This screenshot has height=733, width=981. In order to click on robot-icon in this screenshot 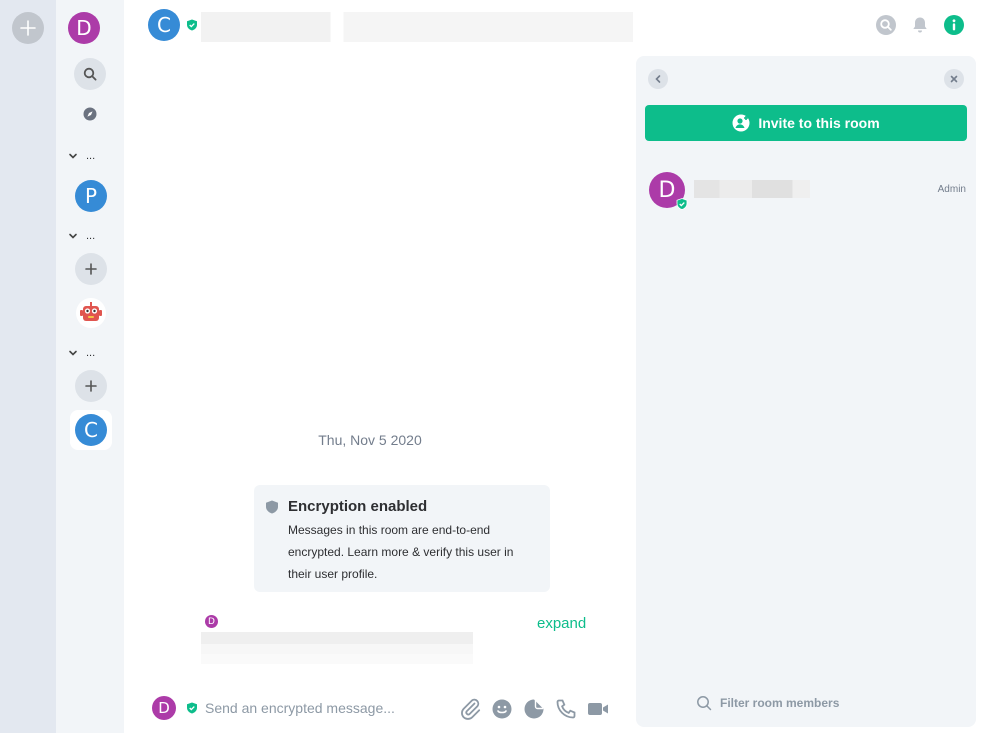, I will do `click(91, 313)`.